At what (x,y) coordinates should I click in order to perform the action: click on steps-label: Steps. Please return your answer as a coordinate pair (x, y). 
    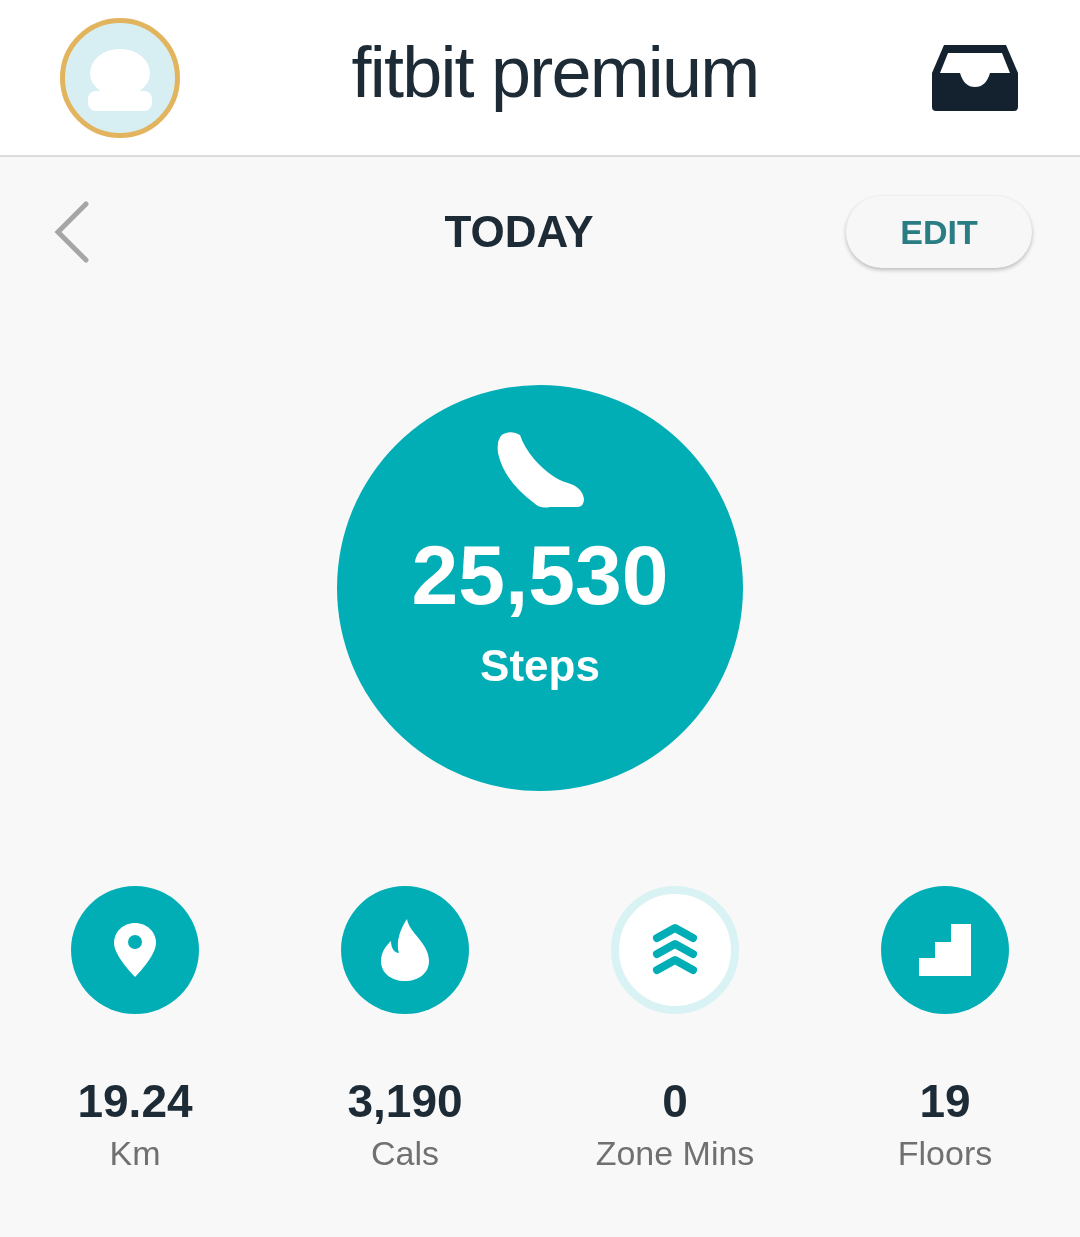
    Looking at the image, I should click on (540, 666).